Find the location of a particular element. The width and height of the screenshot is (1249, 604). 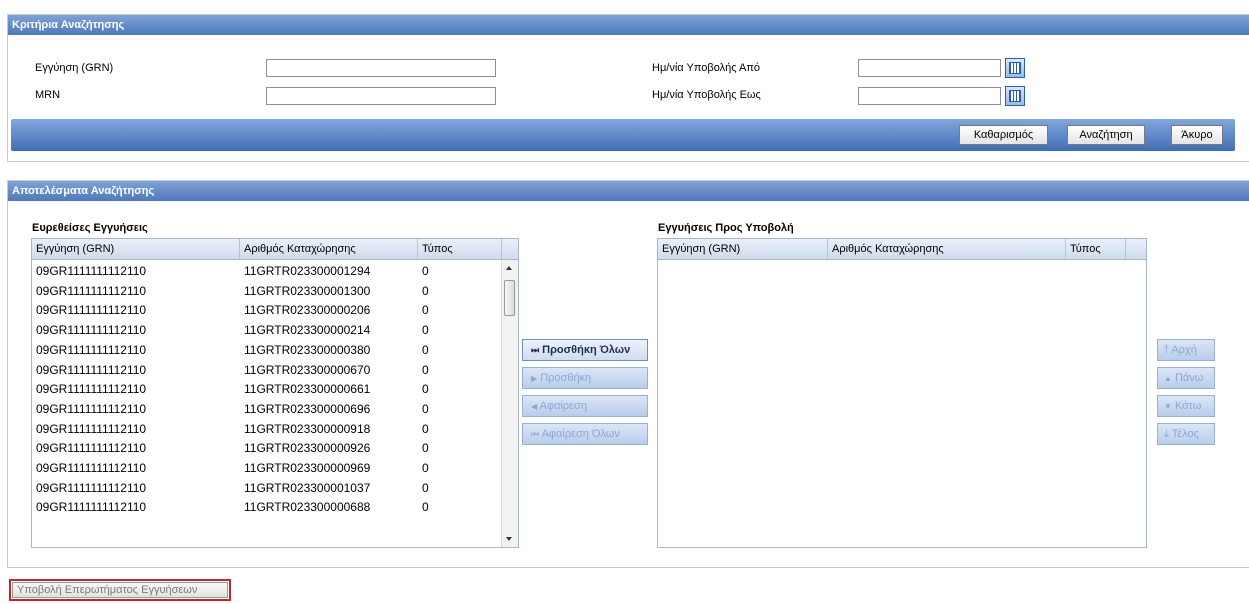

scroll-up-icon is located at coordinates (509, 268).